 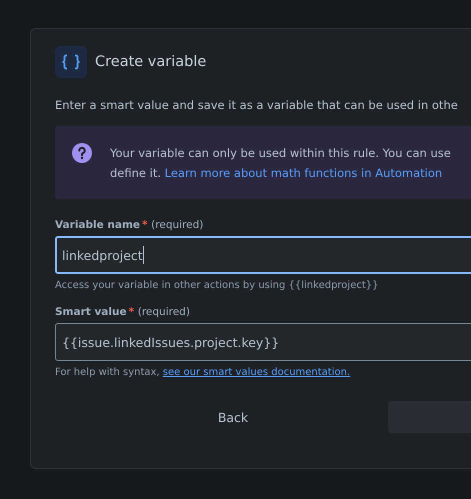 I want to click on field-label: Smart value * (required), so click(x=123, y=312).